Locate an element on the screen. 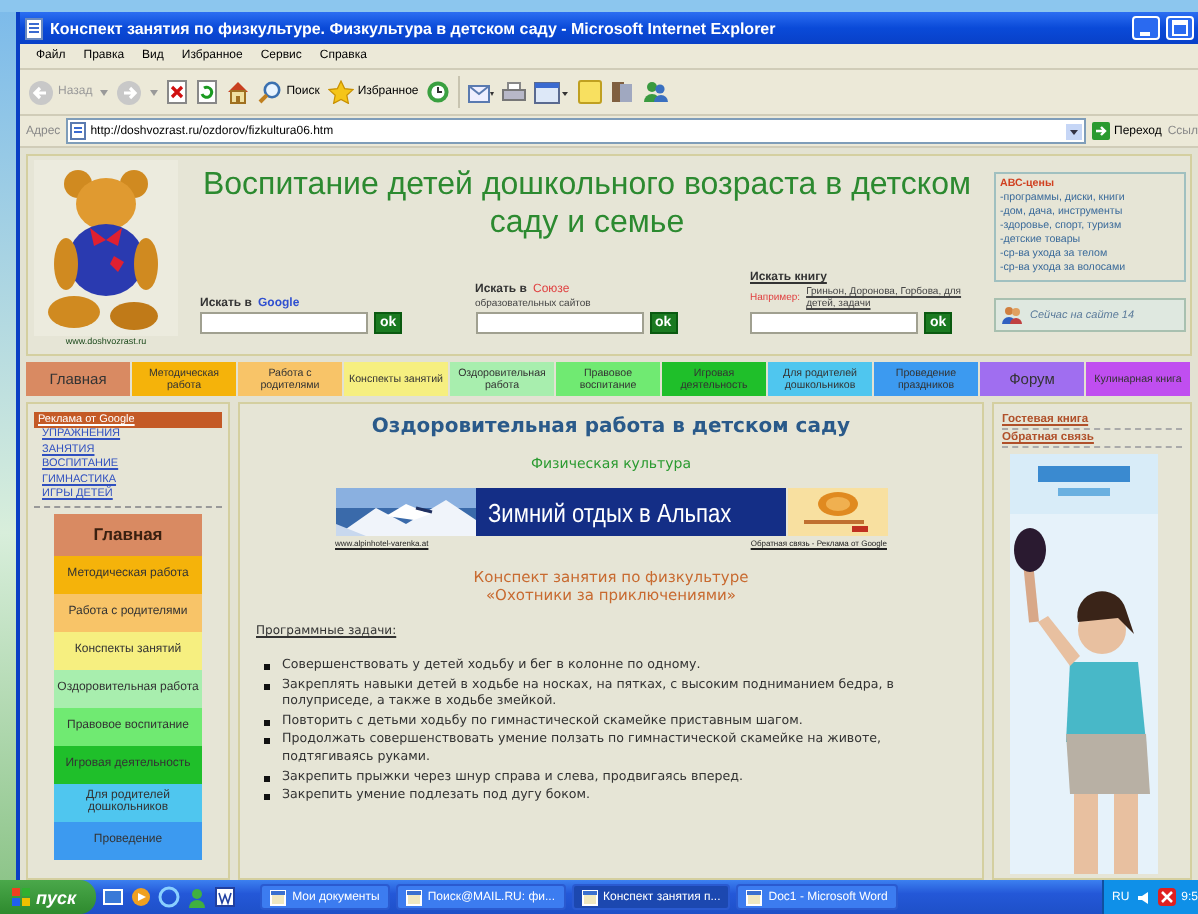  stop-icon is located at coordinates (177, 92).